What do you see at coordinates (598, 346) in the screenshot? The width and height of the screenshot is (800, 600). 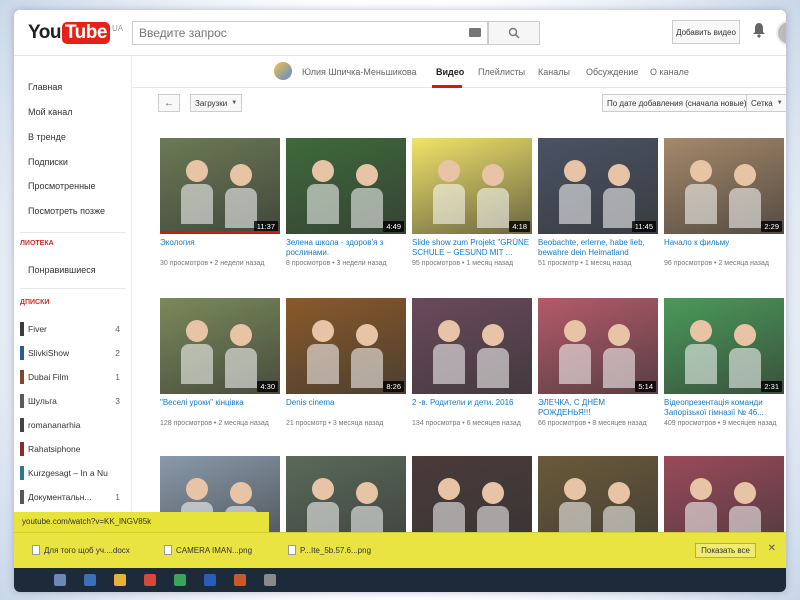 I see `video-thumbnail: 5:14` at bounding box center [598, 346].